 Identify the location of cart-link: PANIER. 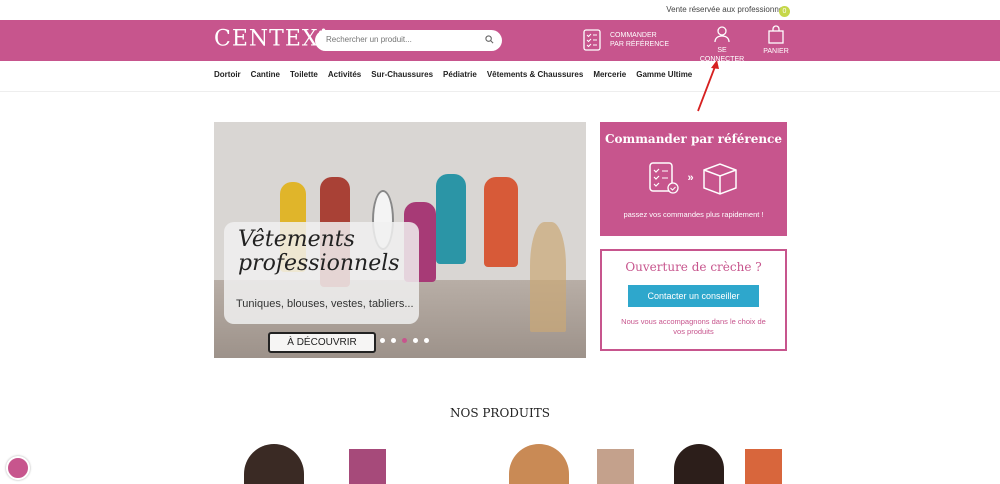
(776, 40).